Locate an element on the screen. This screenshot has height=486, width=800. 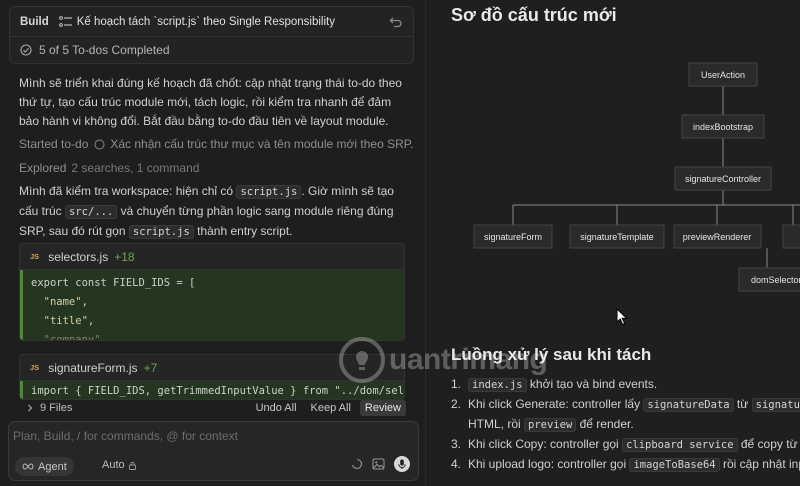
node-previewrenderer: previewRenderer is located at coordinates (717, 236).